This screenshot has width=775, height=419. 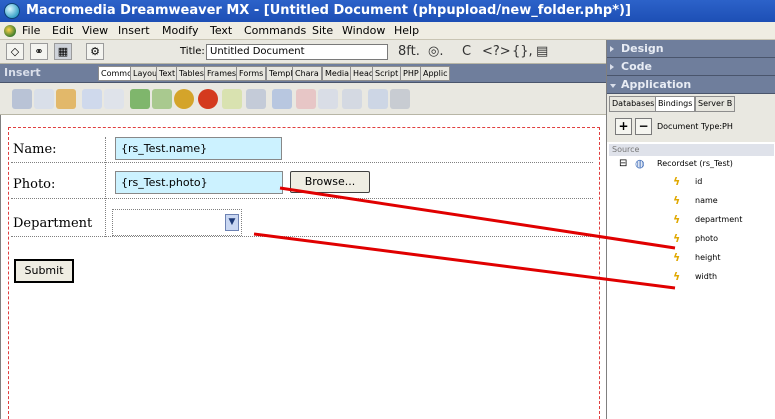 I want to click on tabular-data-icon, so click(x=328, y=99).